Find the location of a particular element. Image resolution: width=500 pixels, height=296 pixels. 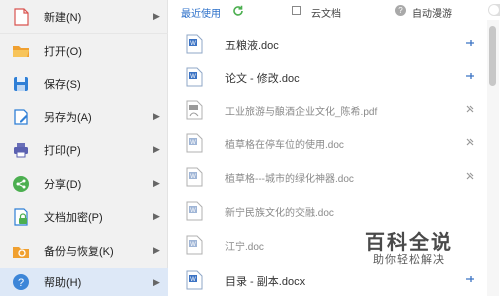

refresh-icon is located at coordinates (238, 11).